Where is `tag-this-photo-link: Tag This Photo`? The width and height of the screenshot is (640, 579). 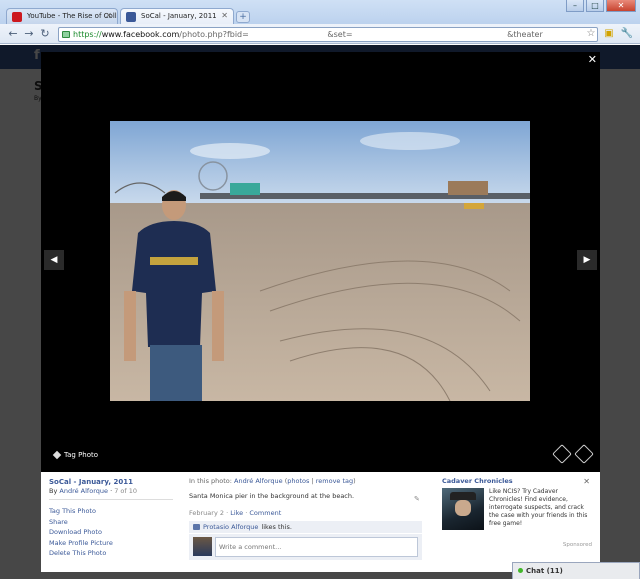
tag-this-photo-link: Tag This Photo is located at coordinates (111, 511).